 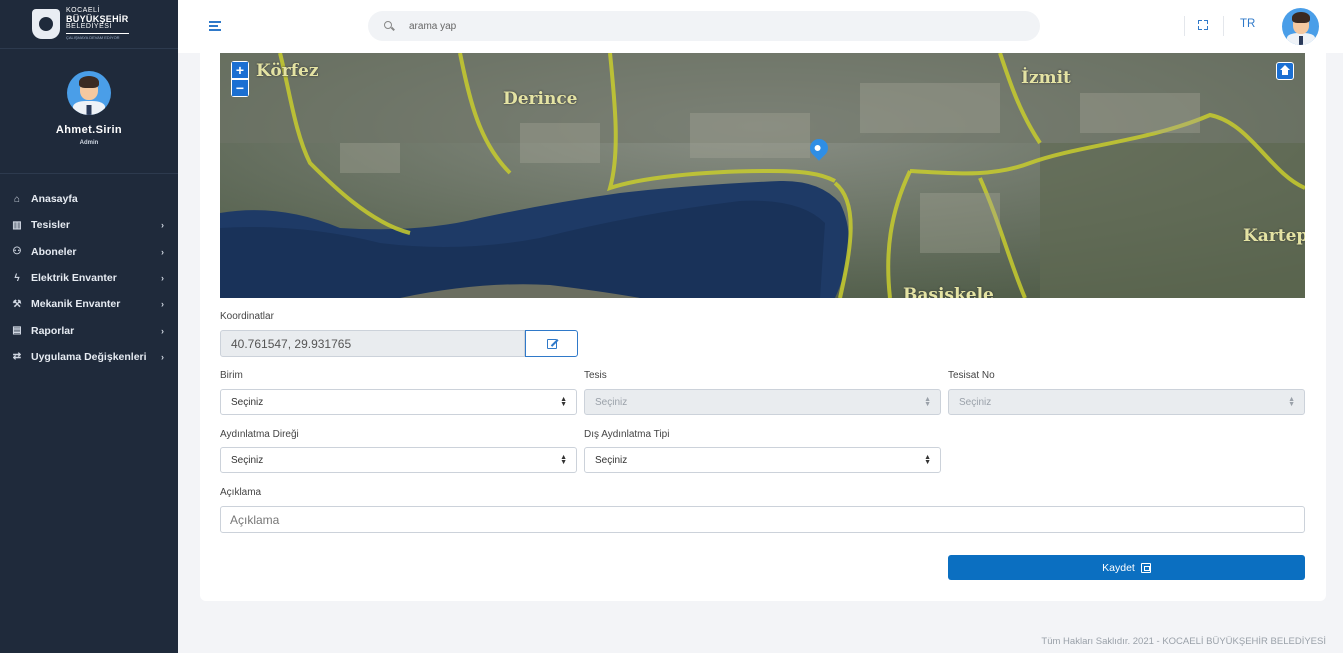 What do you see at coordinates (74, 278) in the screenshot?
I see `sidebar-item-label: Elektrik Envanter` at bounding box center [74, 278].